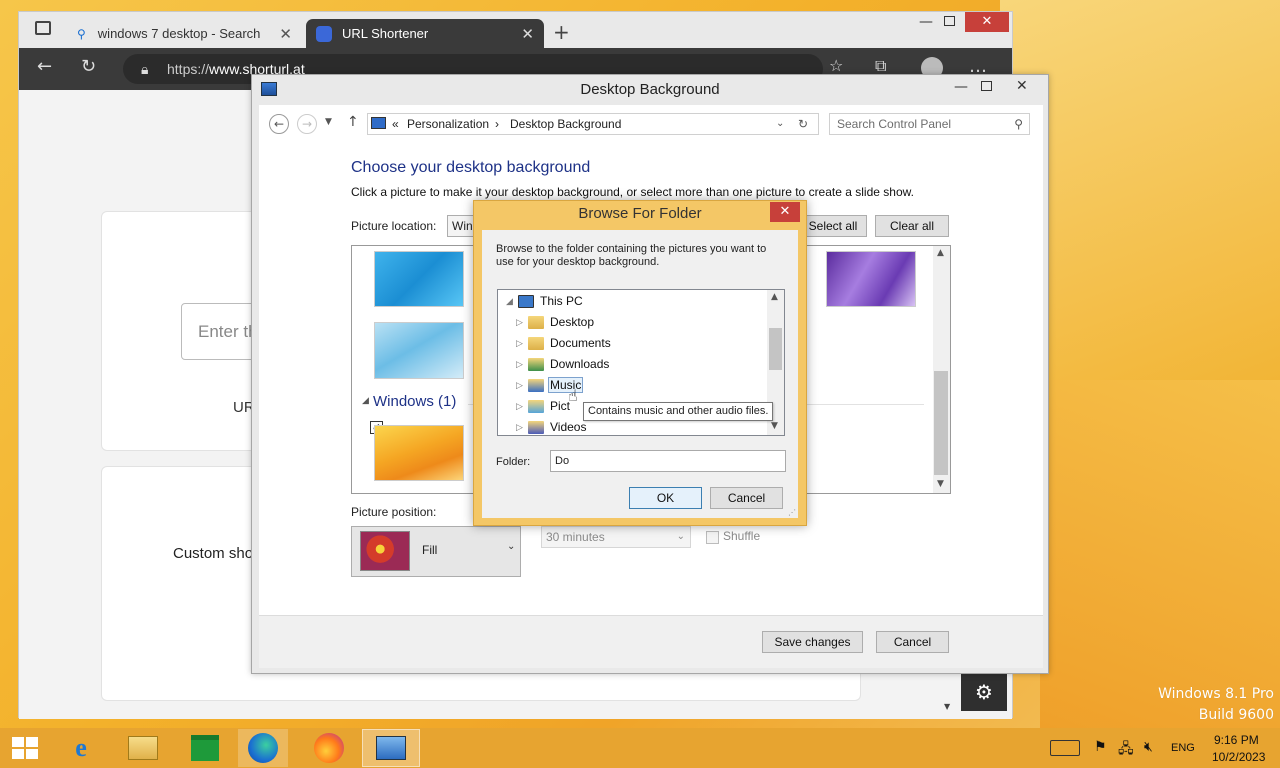  I want to click on clear-all-button: Clear all, so click(912, 226).